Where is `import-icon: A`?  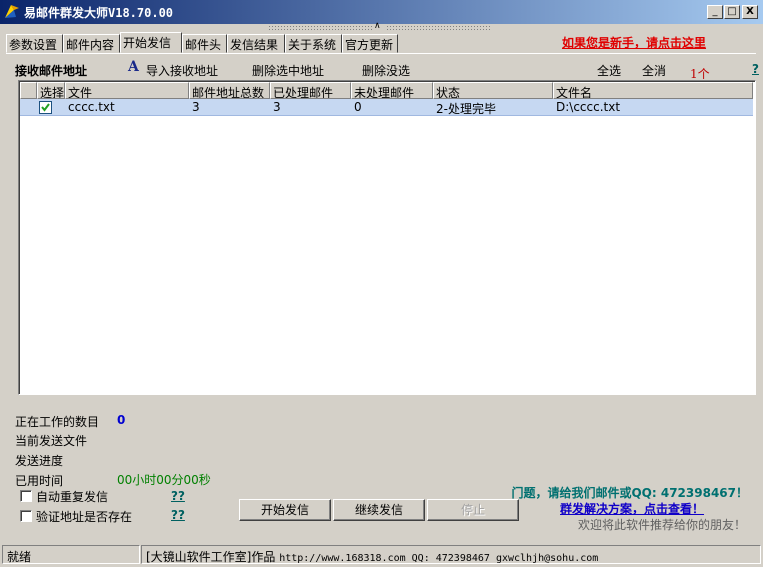 import-icon: A is located at coordinates (133, 67).